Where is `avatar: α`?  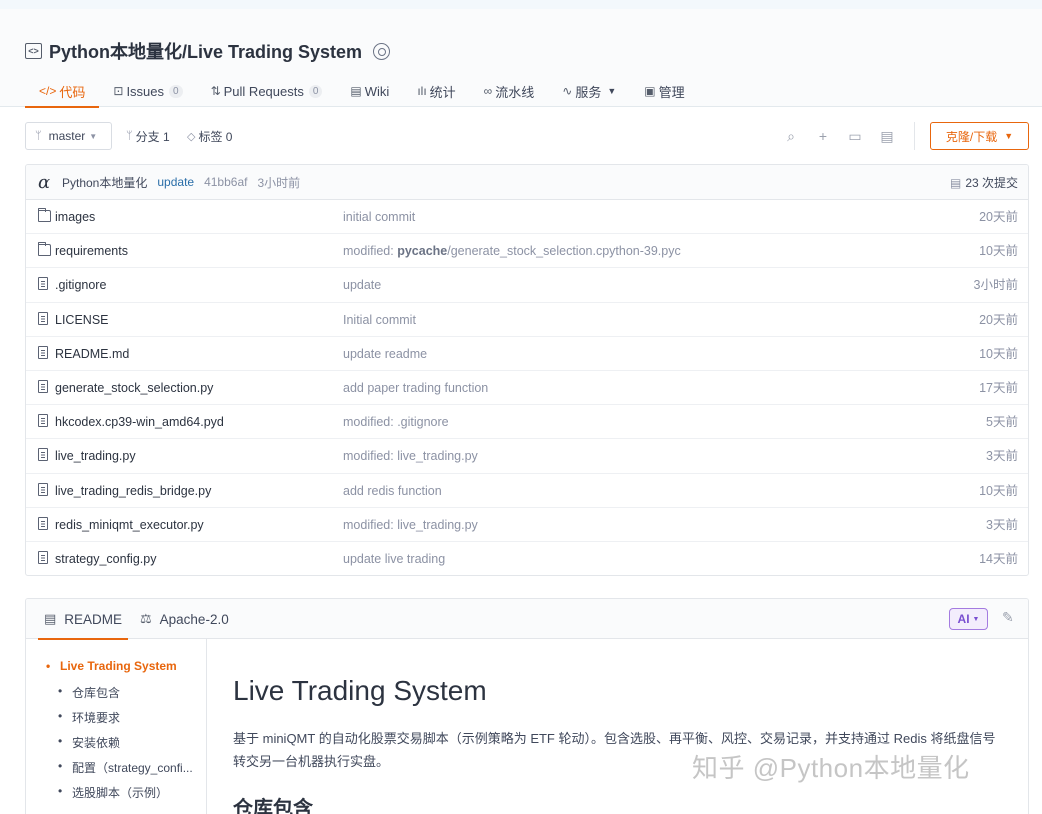 avatar: α is located at coordinates (49, 182).